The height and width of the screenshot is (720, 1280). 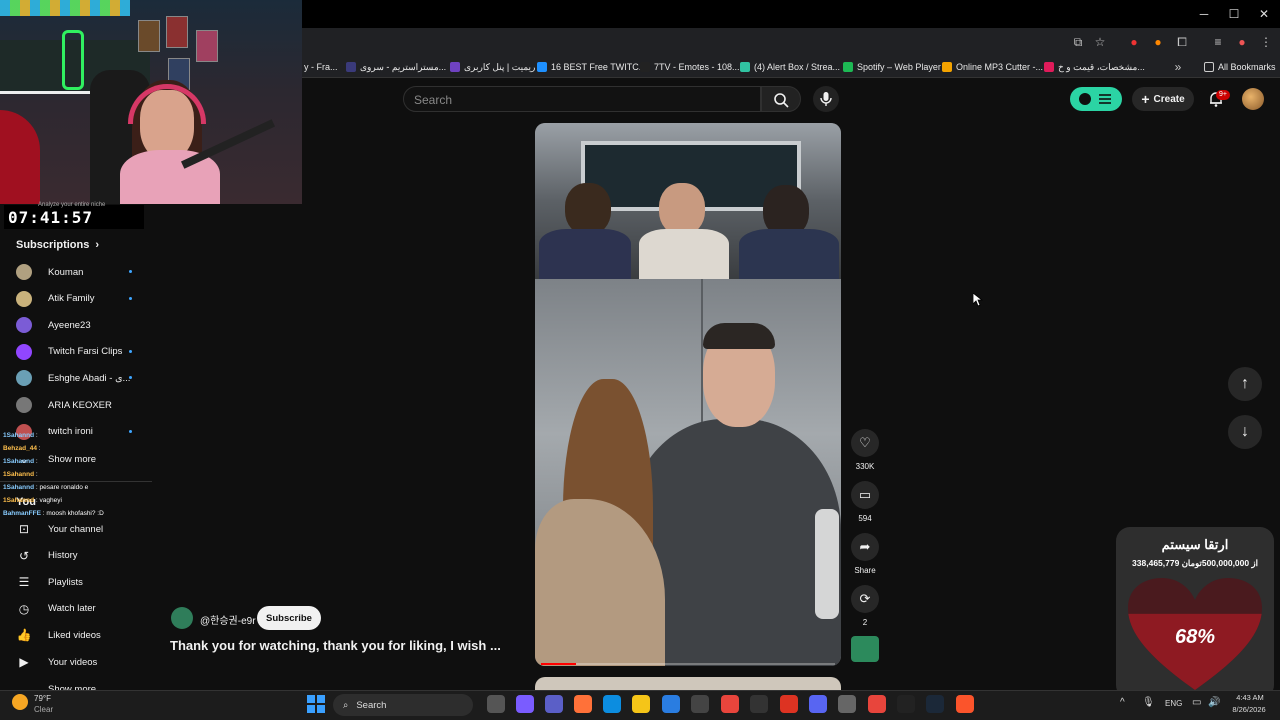 I want to click on subscribe-button: Subscribe, so click(x=289, y=618).